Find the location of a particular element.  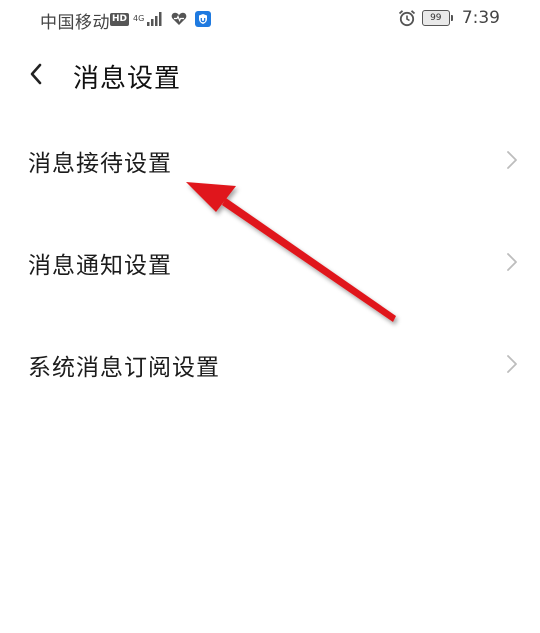

carrier-name: 中国移动 is located at coordinates (75, 23).